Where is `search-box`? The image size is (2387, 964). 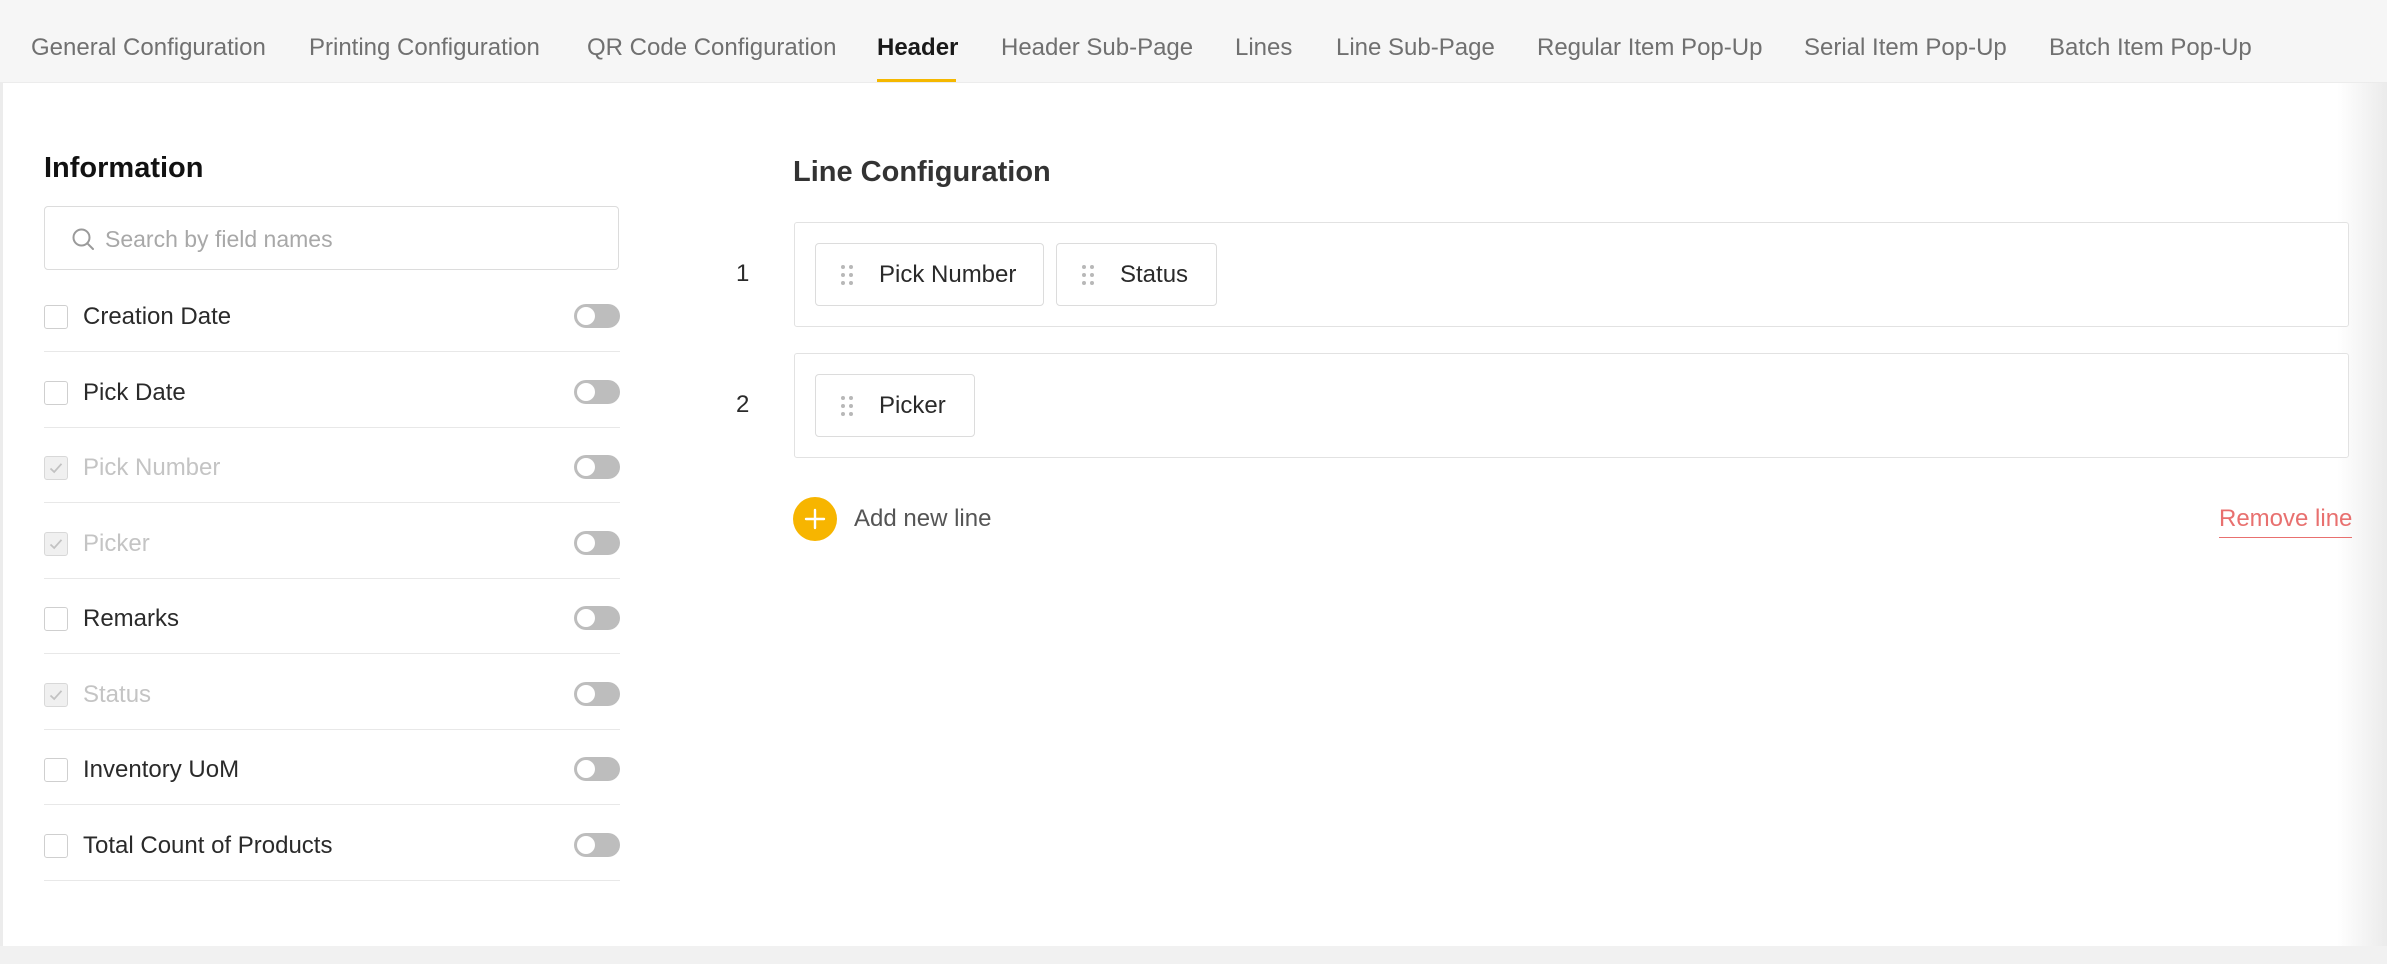 search-box is located at coordinates (331, 238).